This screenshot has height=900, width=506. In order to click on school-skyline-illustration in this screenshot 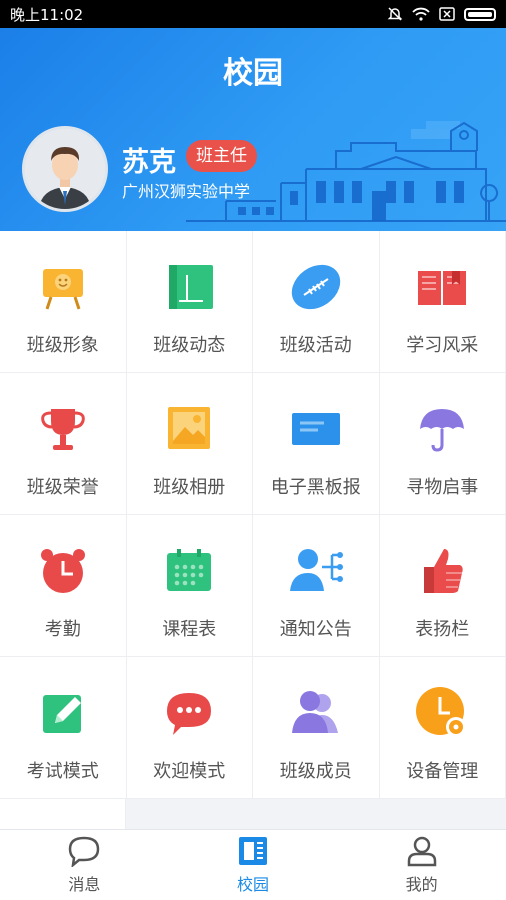, I will do `click(346, 171)`.